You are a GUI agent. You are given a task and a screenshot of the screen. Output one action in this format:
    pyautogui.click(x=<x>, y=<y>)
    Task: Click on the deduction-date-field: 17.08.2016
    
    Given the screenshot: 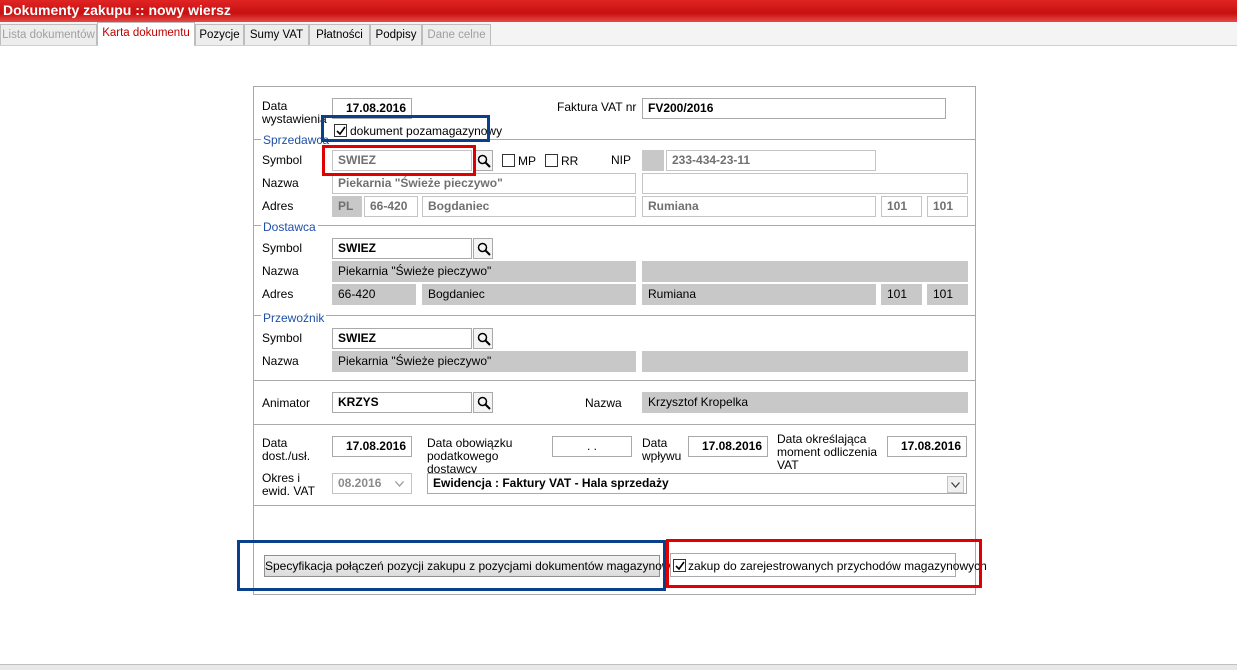 What is the action you would take?
    pyautogui.click(x=927, y=446)
    